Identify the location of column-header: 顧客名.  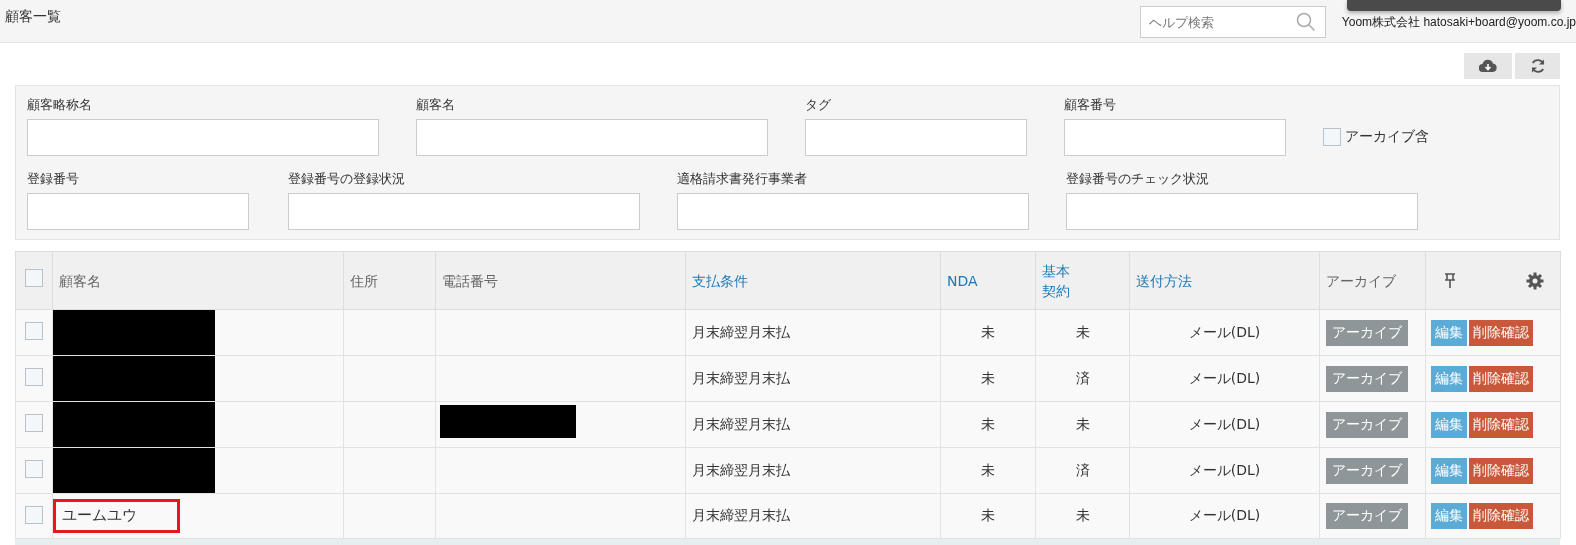
(80, 281).